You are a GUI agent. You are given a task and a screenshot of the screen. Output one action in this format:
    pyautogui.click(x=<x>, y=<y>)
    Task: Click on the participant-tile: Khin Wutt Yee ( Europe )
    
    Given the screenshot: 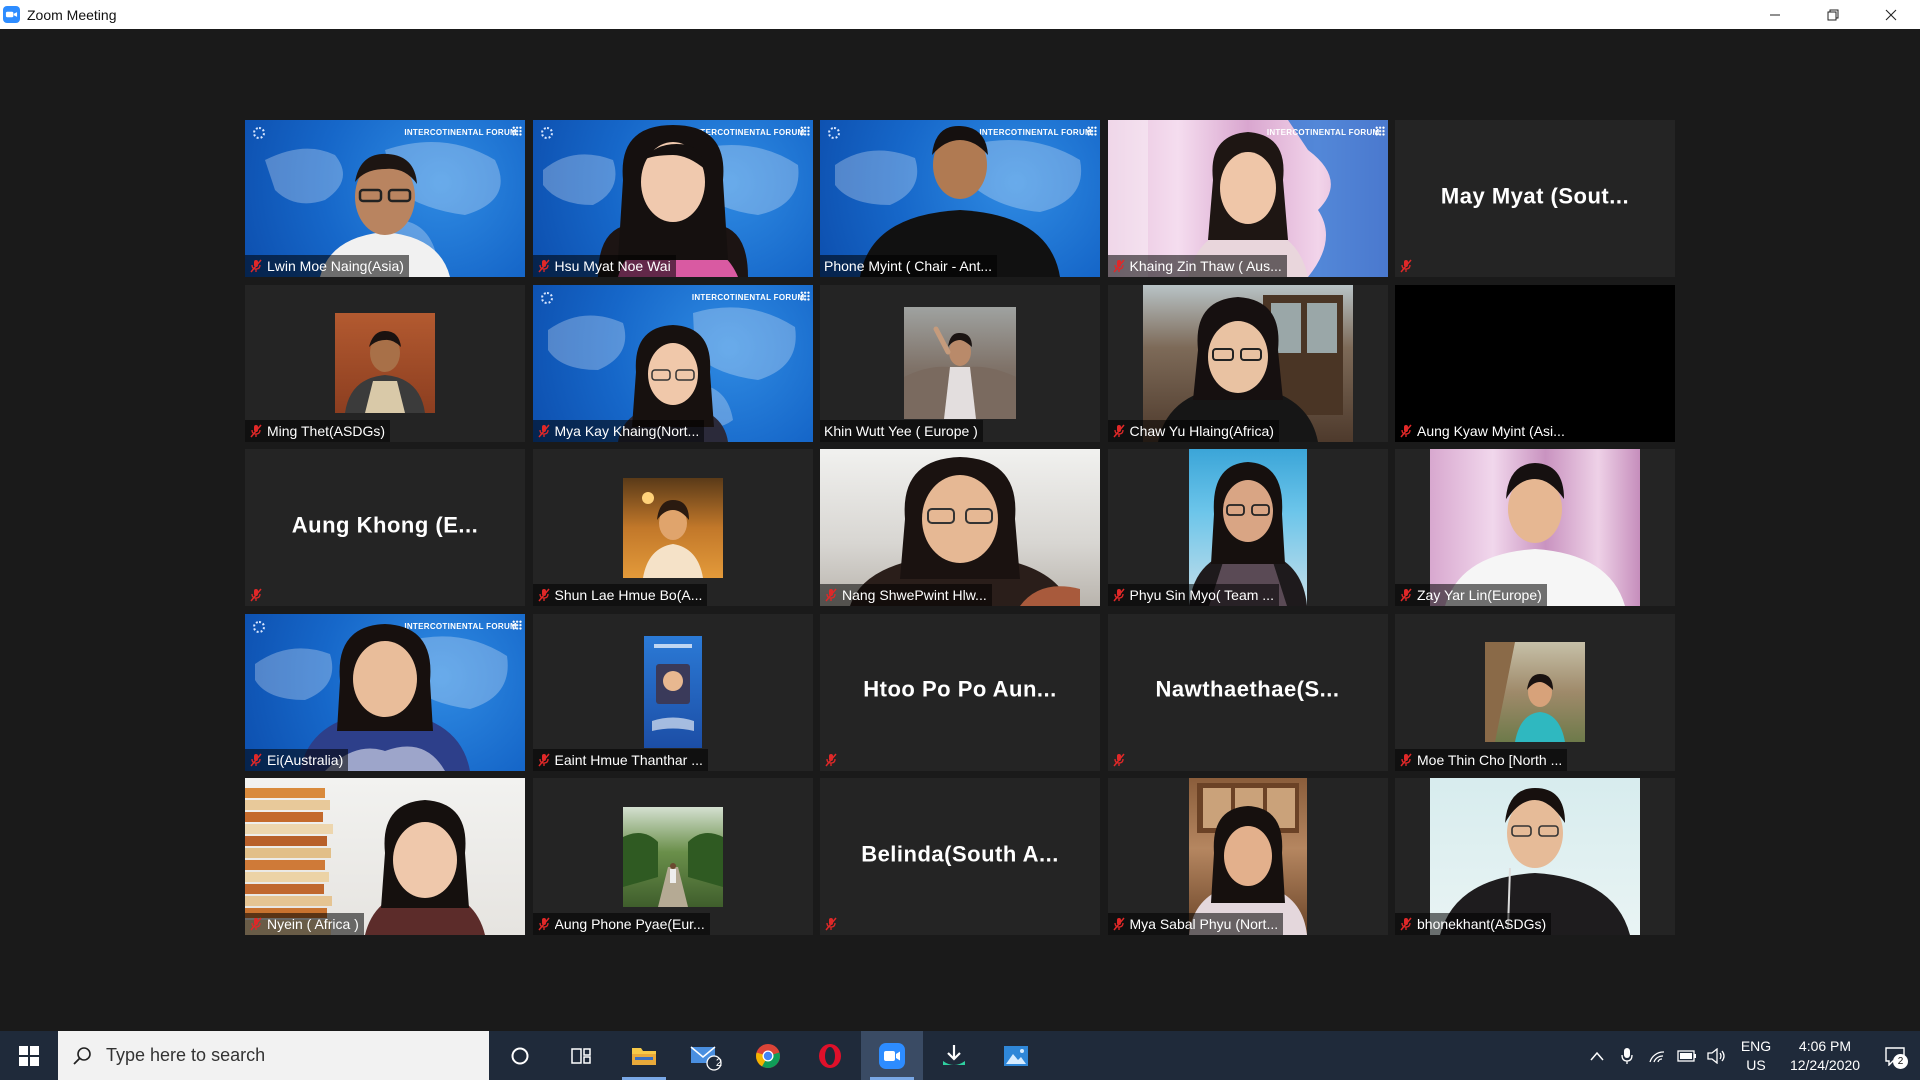 What is the action you would take?
    pyautogui.click(x=960, y=363)
    